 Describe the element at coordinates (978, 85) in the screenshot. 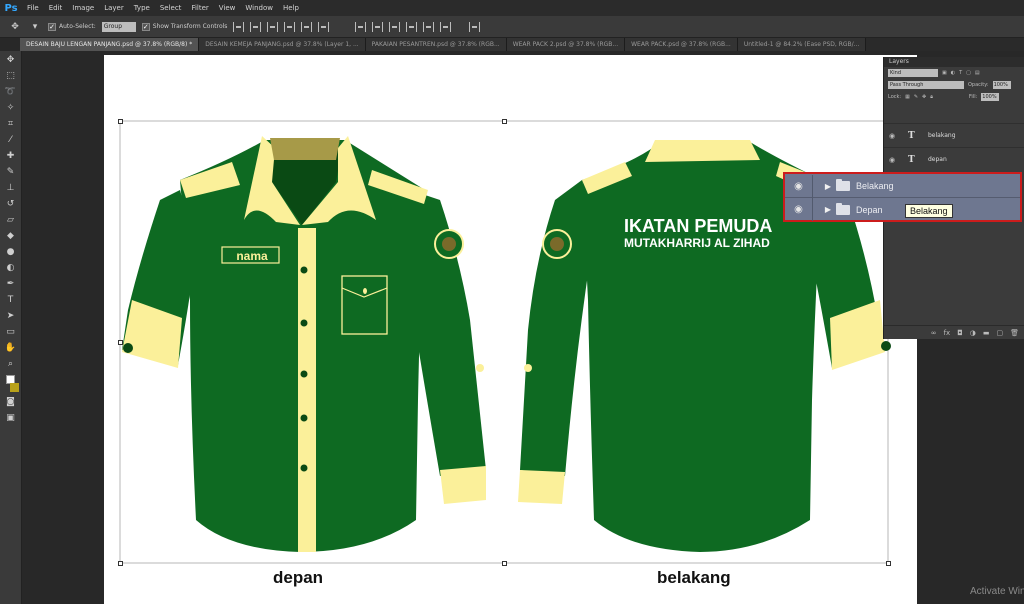

I see `opacity-label: Opacity:` at that location.